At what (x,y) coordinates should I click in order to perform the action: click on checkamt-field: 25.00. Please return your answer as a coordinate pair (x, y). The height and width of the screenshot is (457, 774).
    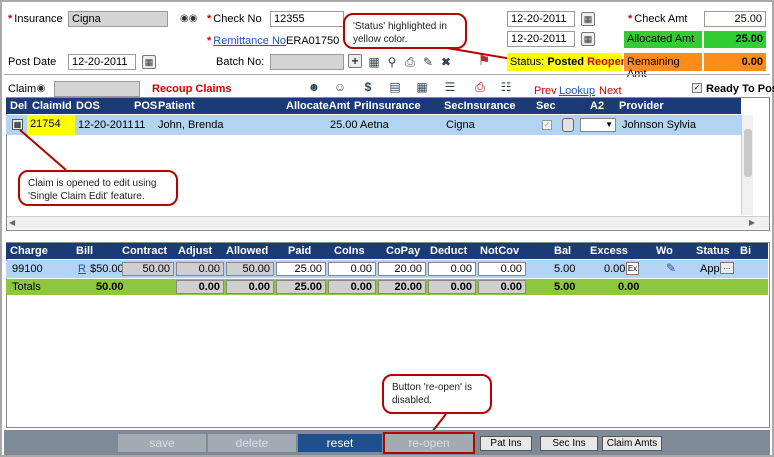
    Looking at the image, I should click on (735, 19).